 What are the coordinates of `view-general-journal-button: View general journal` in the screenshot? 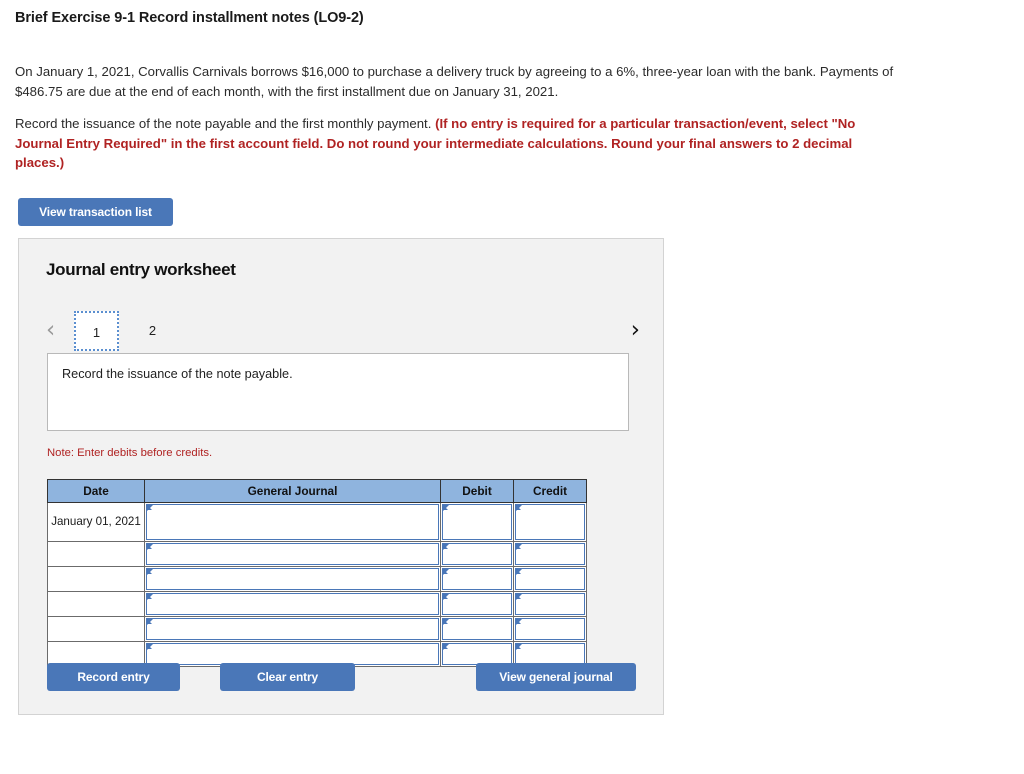 It's located at (556, 677).